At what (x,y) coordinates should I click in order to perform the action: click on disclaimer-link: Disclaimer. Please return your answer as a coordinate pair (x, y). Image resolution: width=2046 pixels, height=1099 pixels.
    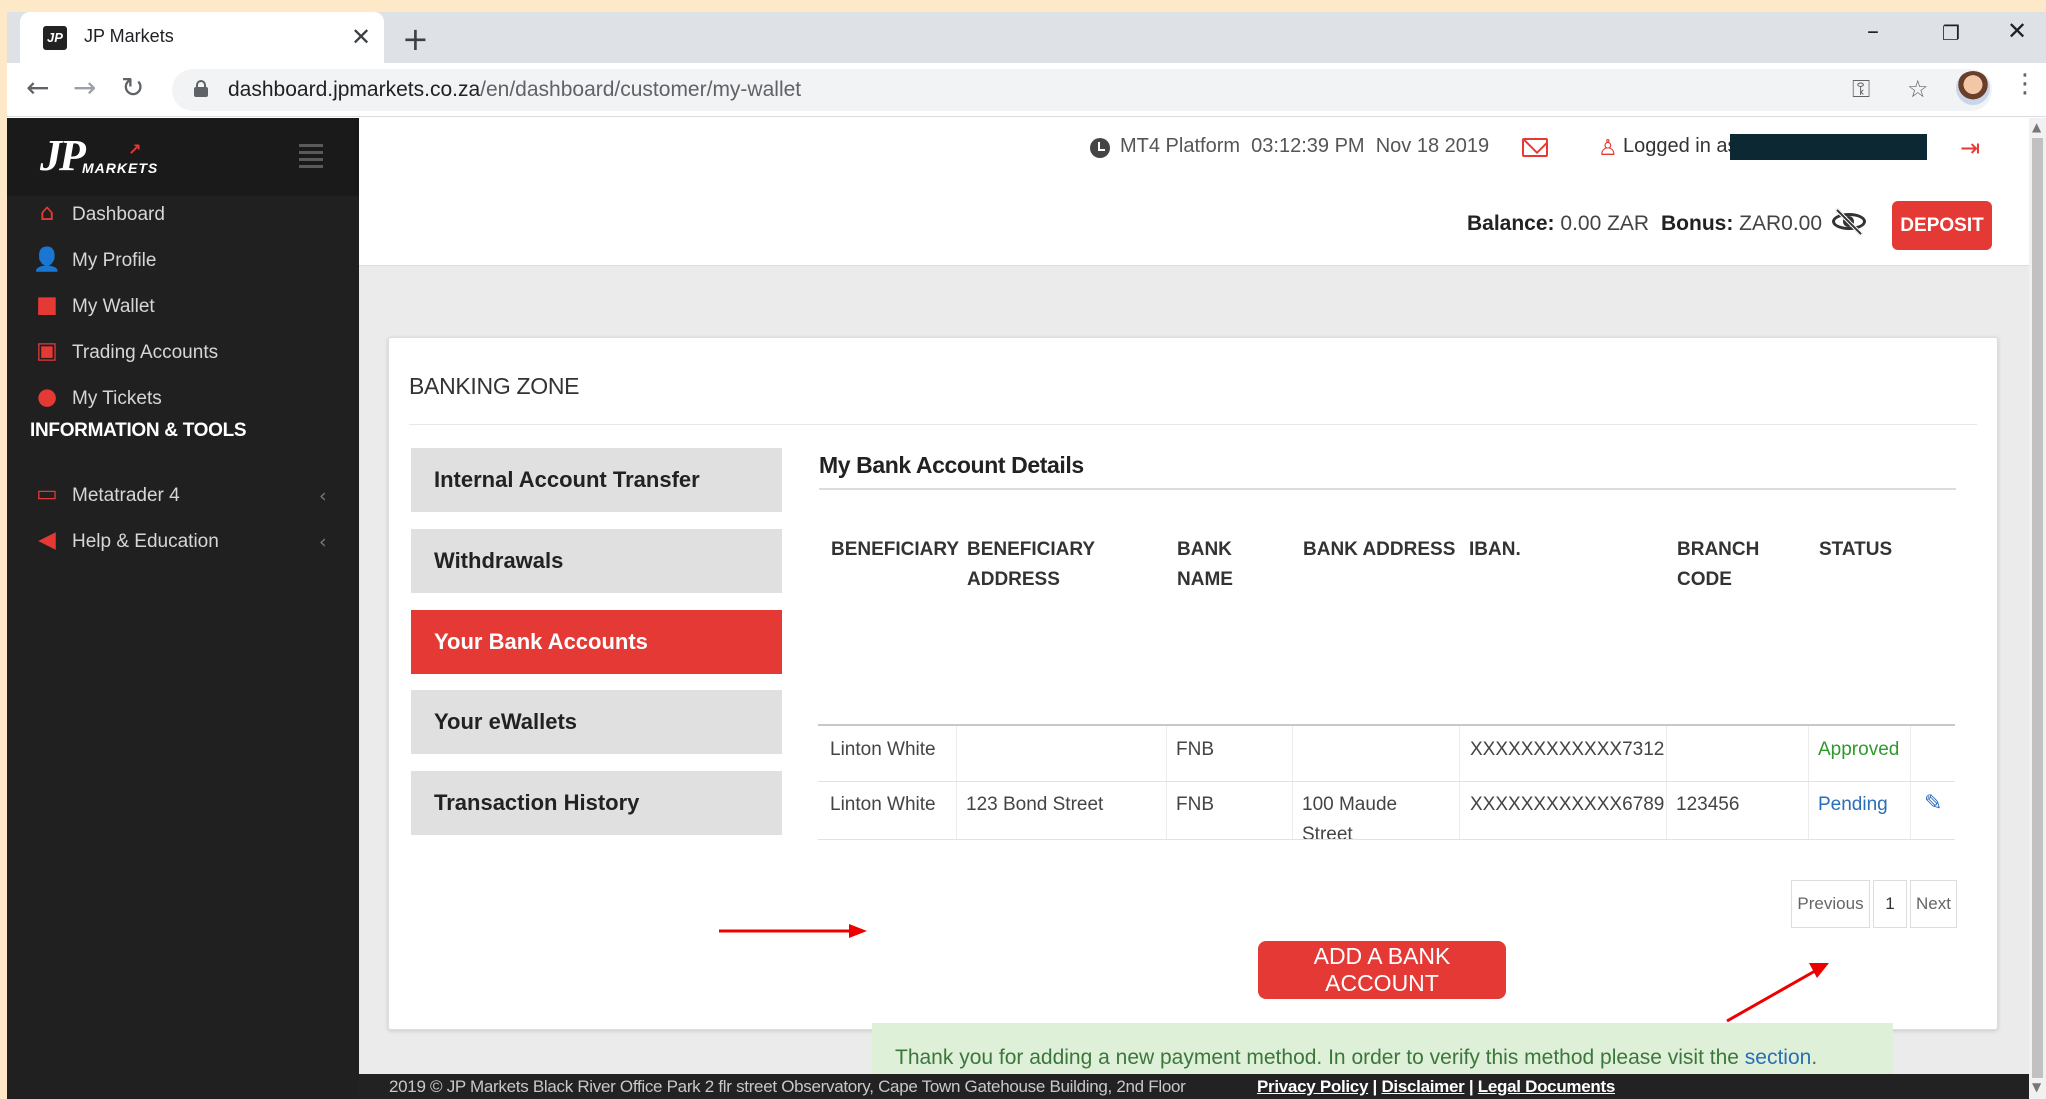
    Looking at the image, I should click on (1422, 1086).